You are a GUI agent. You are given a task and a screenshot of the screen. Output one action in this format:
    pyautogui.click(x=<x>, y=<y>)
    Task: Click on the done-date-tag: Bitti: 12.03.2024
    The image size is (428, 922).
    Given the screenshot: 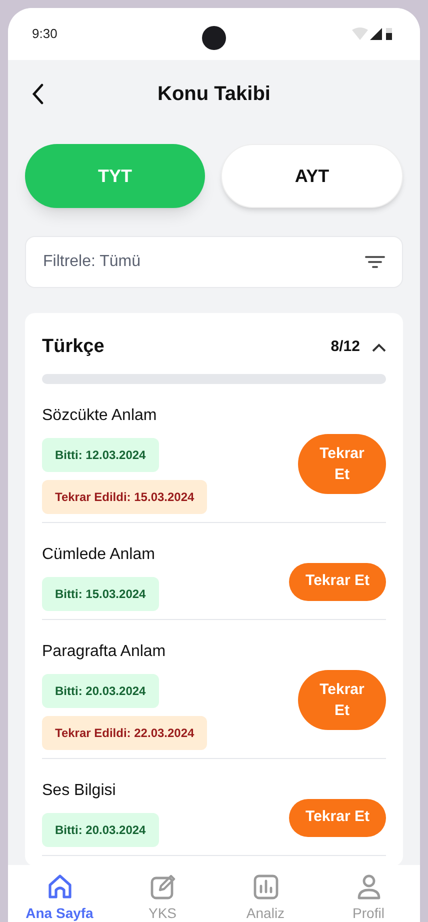 What is the action you would take?
    pyautogui.click(x=100, y=455)
    